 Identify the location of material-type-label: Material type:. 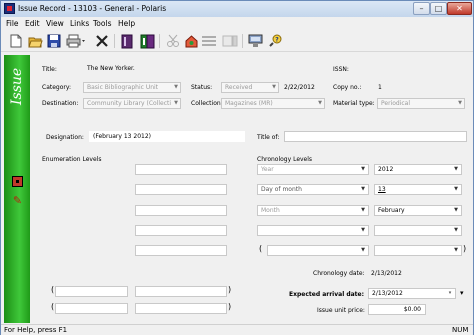
(354, 103).